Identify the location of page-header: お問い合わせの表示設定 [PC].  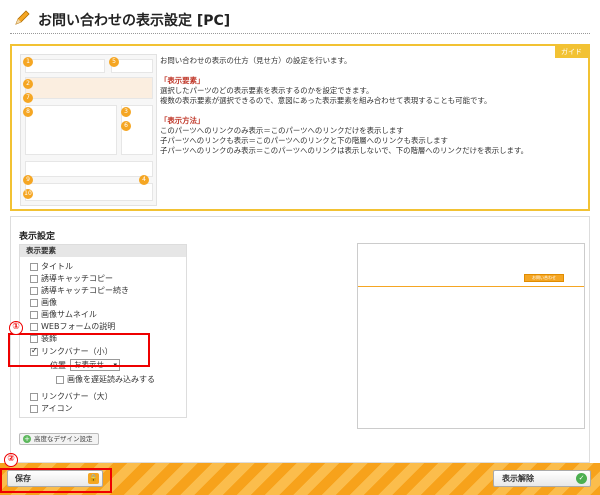
(300, 20).